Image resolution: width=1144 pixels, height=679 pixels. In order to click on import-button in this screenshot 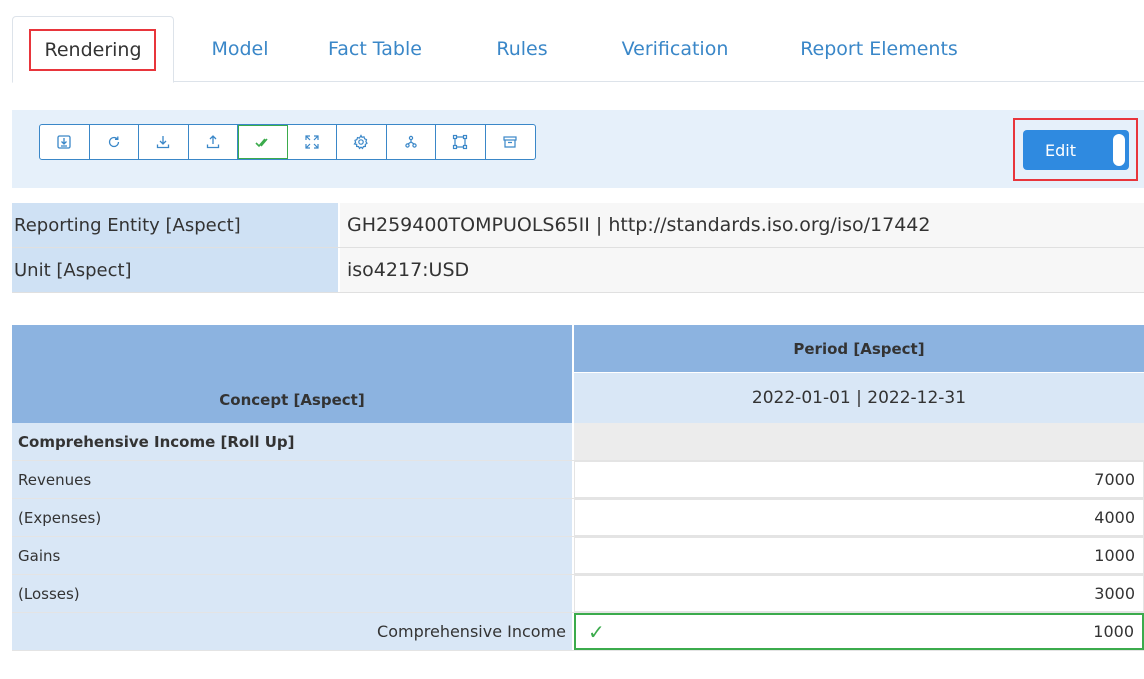, I will do `click(65, 142)`.